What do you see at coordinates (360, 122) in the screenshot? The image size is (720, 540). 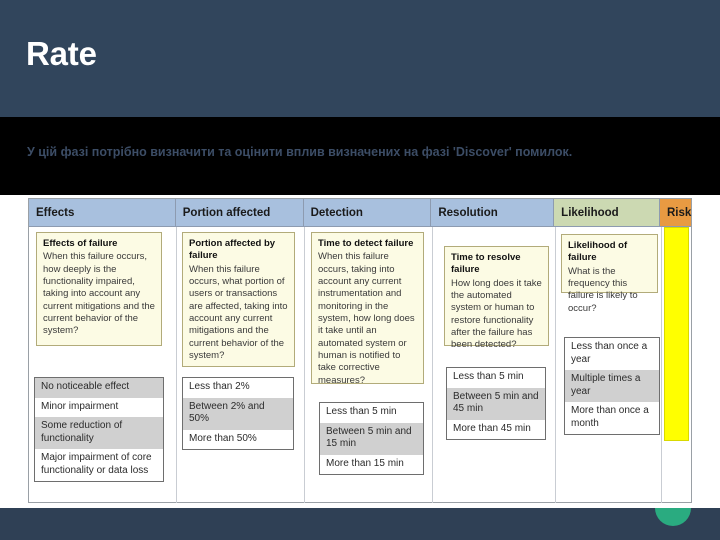 I see `band-divider` at bounding box center [360, 122].